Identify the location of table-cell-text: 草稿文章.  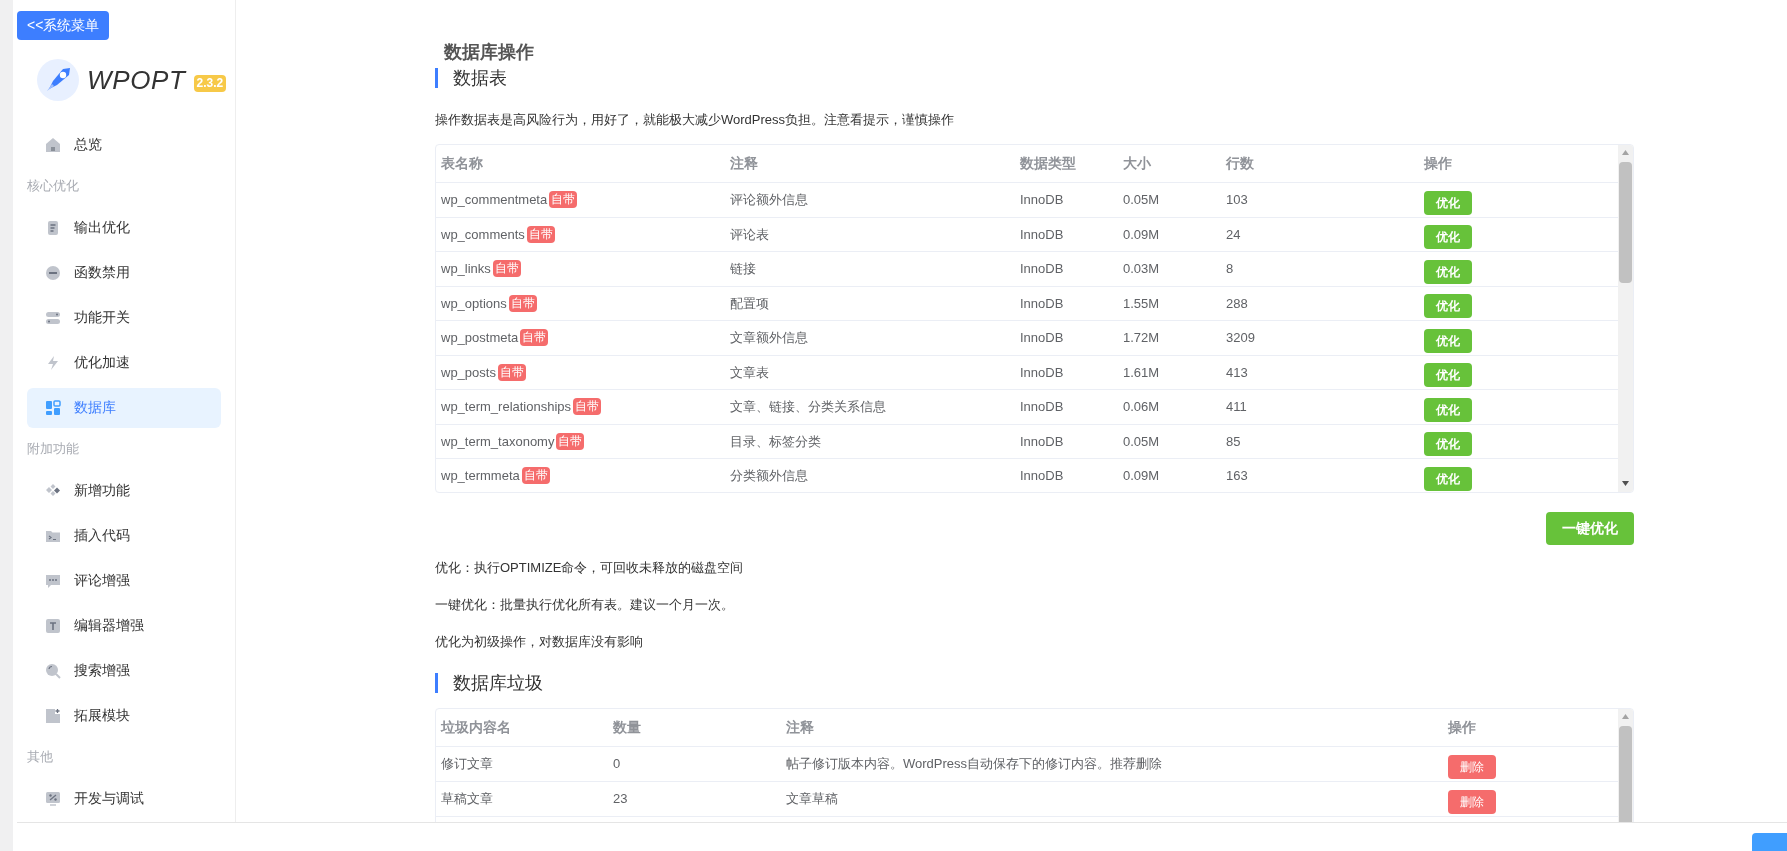
(467, 799).